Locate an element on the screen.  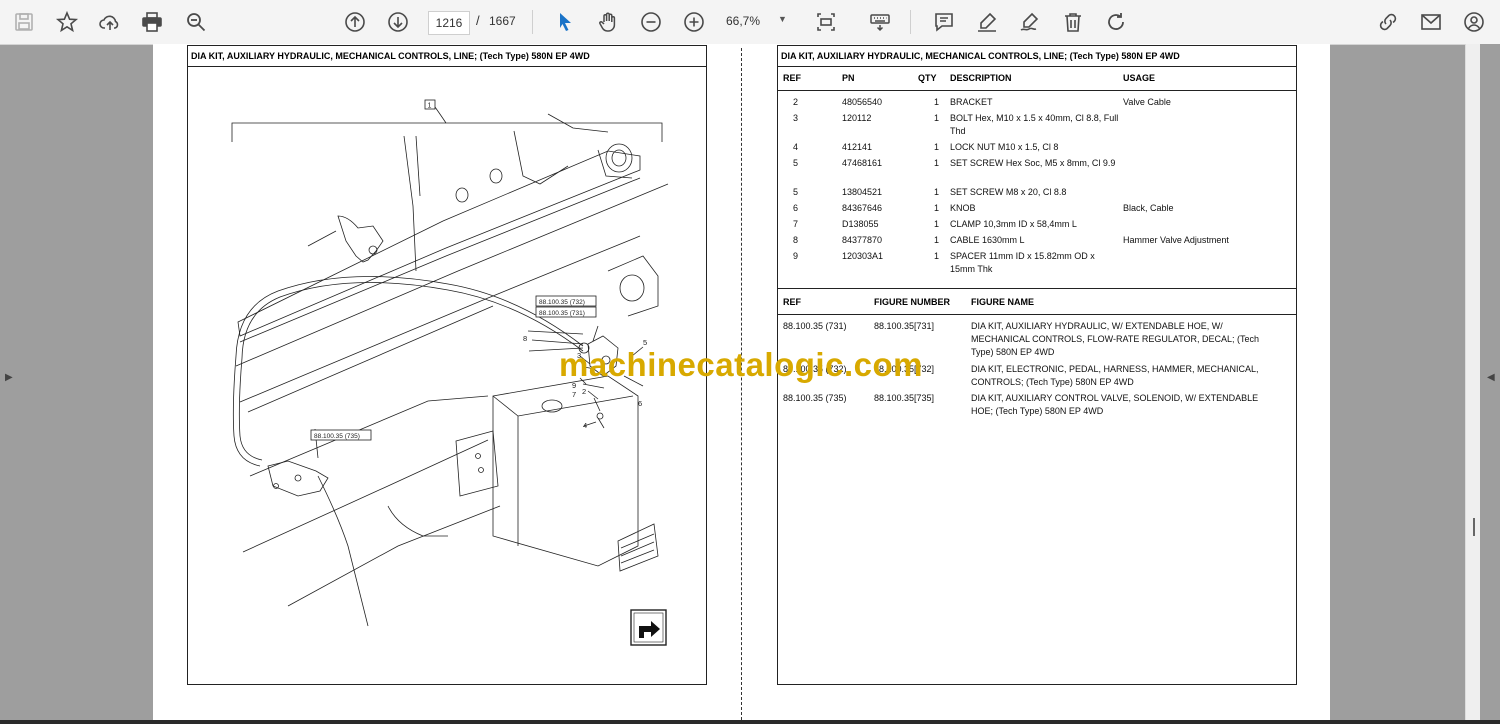
prev-page-icon is located at coordinates (355, 22).